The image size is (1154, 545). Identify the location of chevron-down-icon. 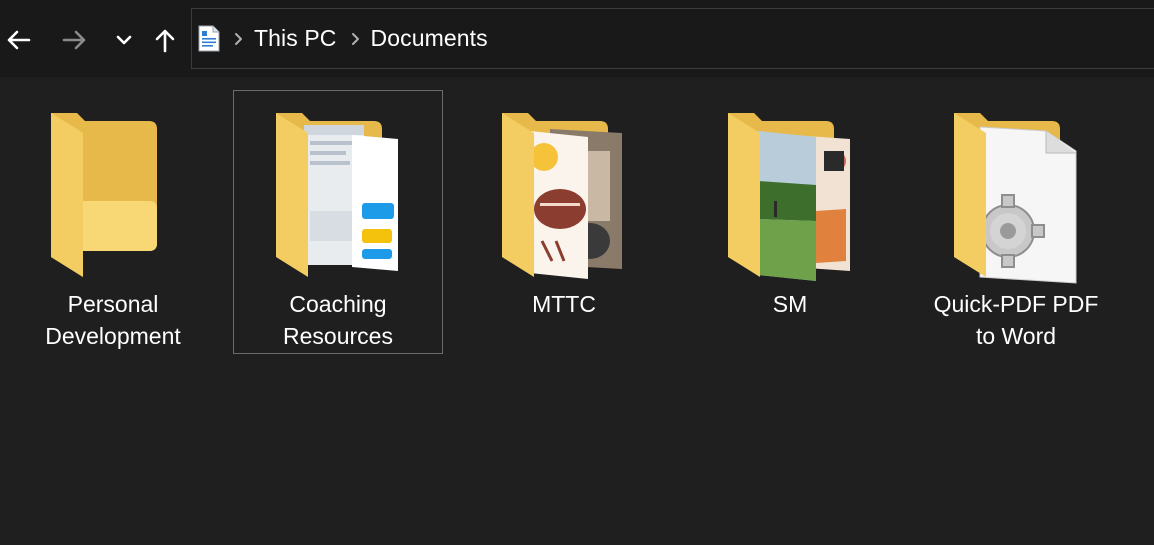
(124, 40).